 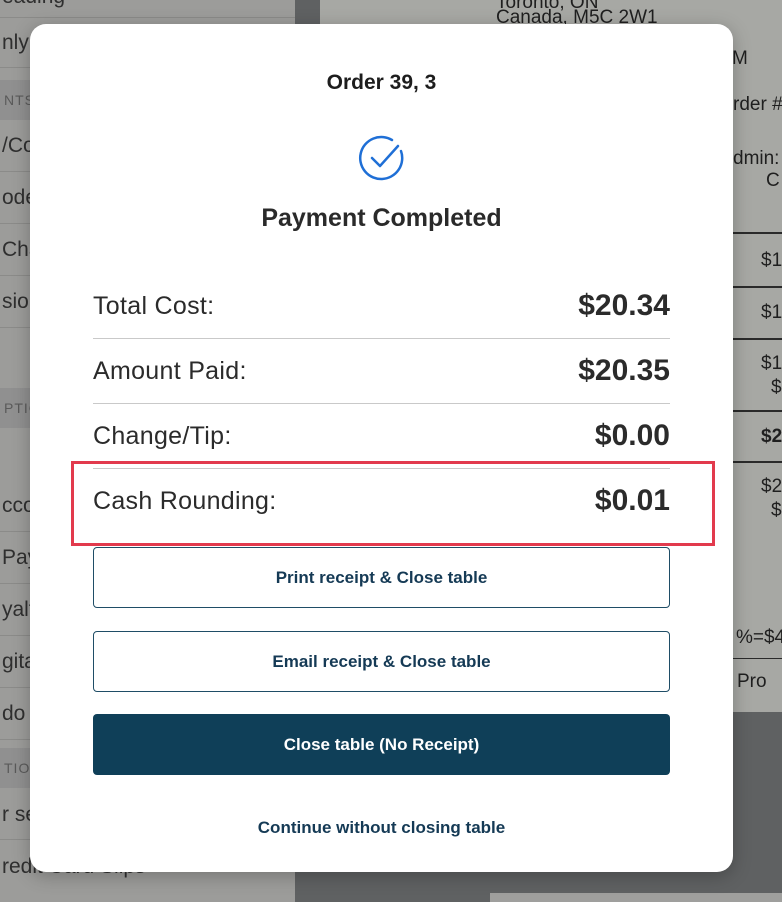 I want to click on check-circle-icon, so click(x=381, y=158).